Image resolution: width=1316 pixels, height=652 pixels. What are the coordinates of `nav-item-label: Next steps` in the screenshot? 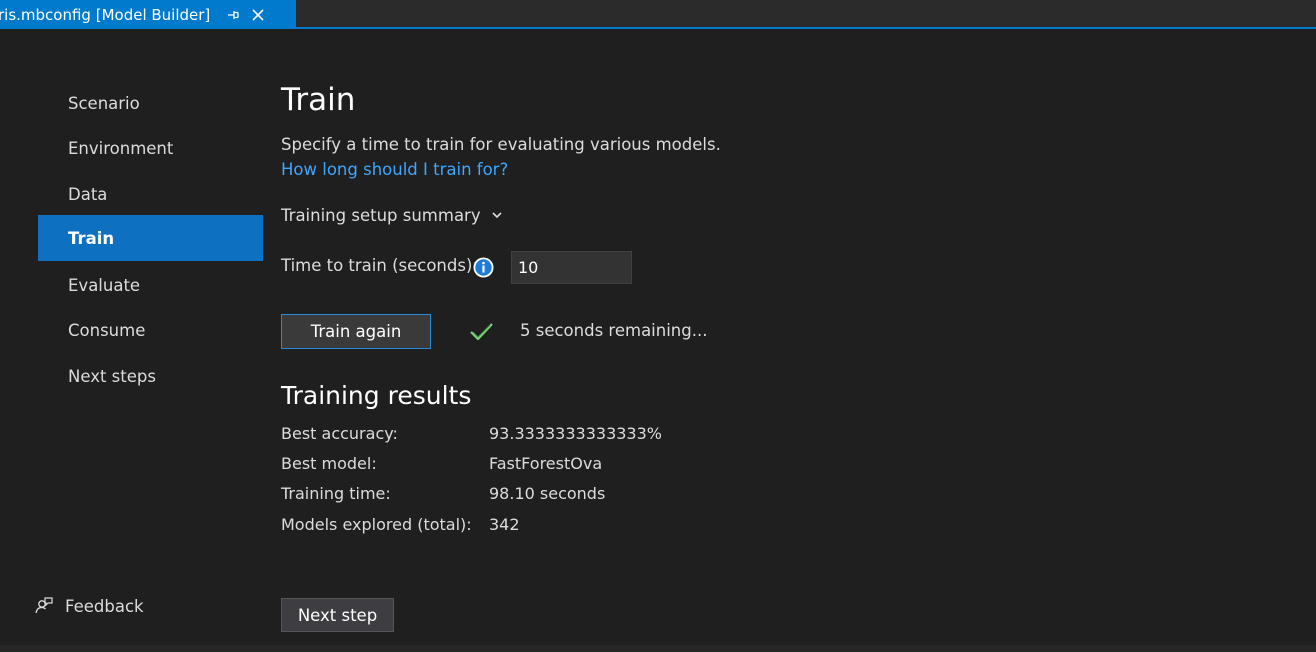 It's located at (112, 376).